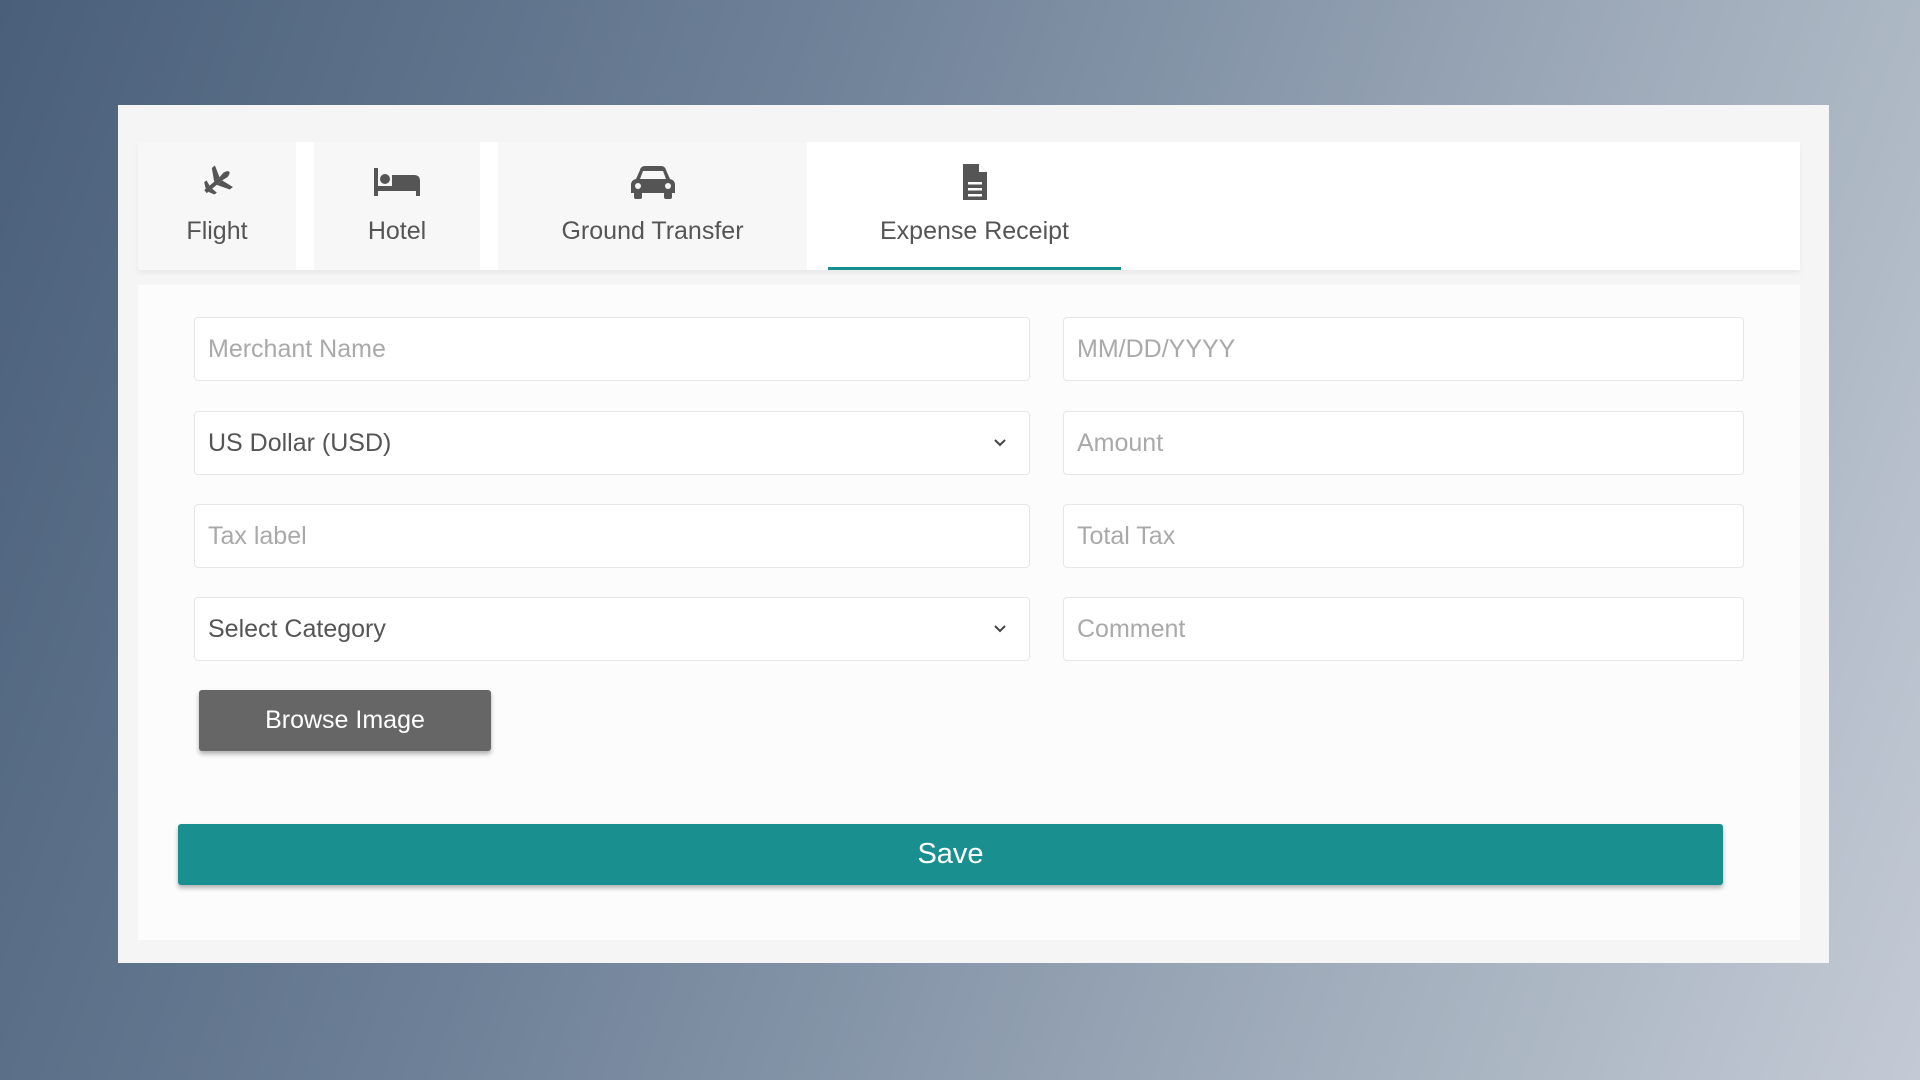 This screenshot has height=1080, width=1920. I want to click on category-select: Select Category, so click(612, 629).